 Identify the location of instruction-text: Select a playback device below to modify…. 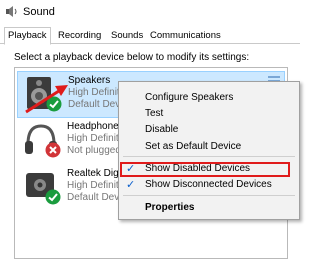
(132, 57).